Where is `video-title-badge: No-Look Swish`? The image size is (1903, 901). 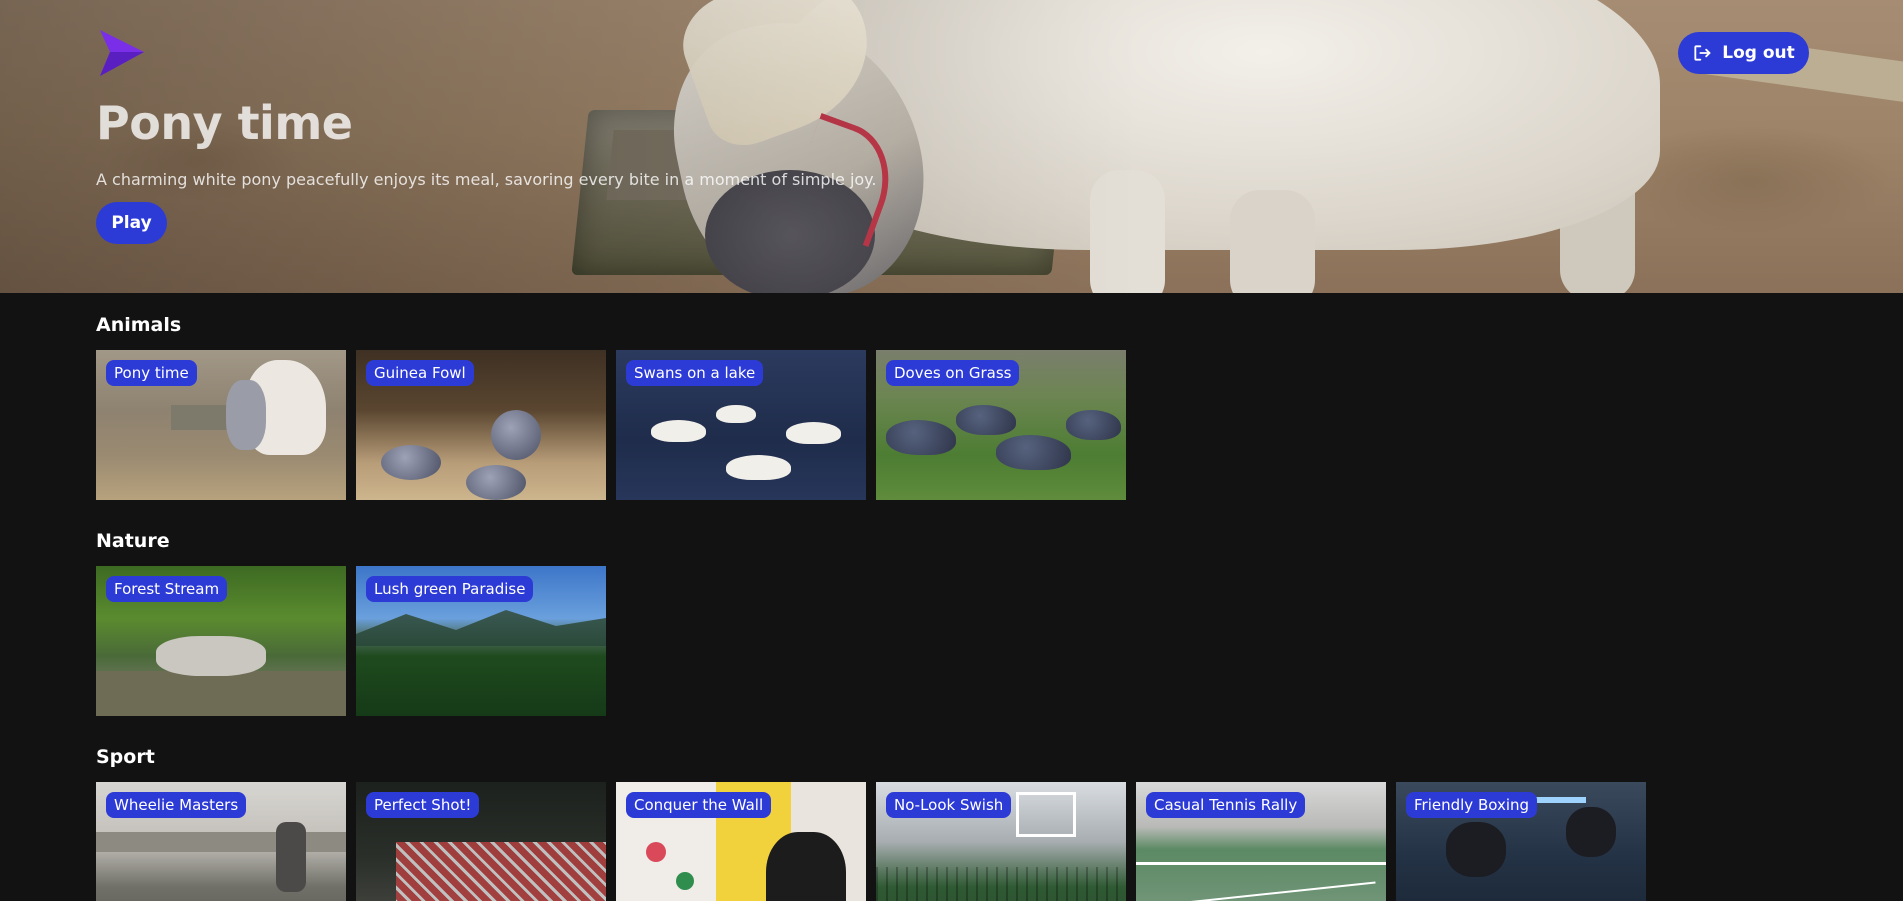 video-title-badge: No-Look Swish is located at coordinates (949, 805).